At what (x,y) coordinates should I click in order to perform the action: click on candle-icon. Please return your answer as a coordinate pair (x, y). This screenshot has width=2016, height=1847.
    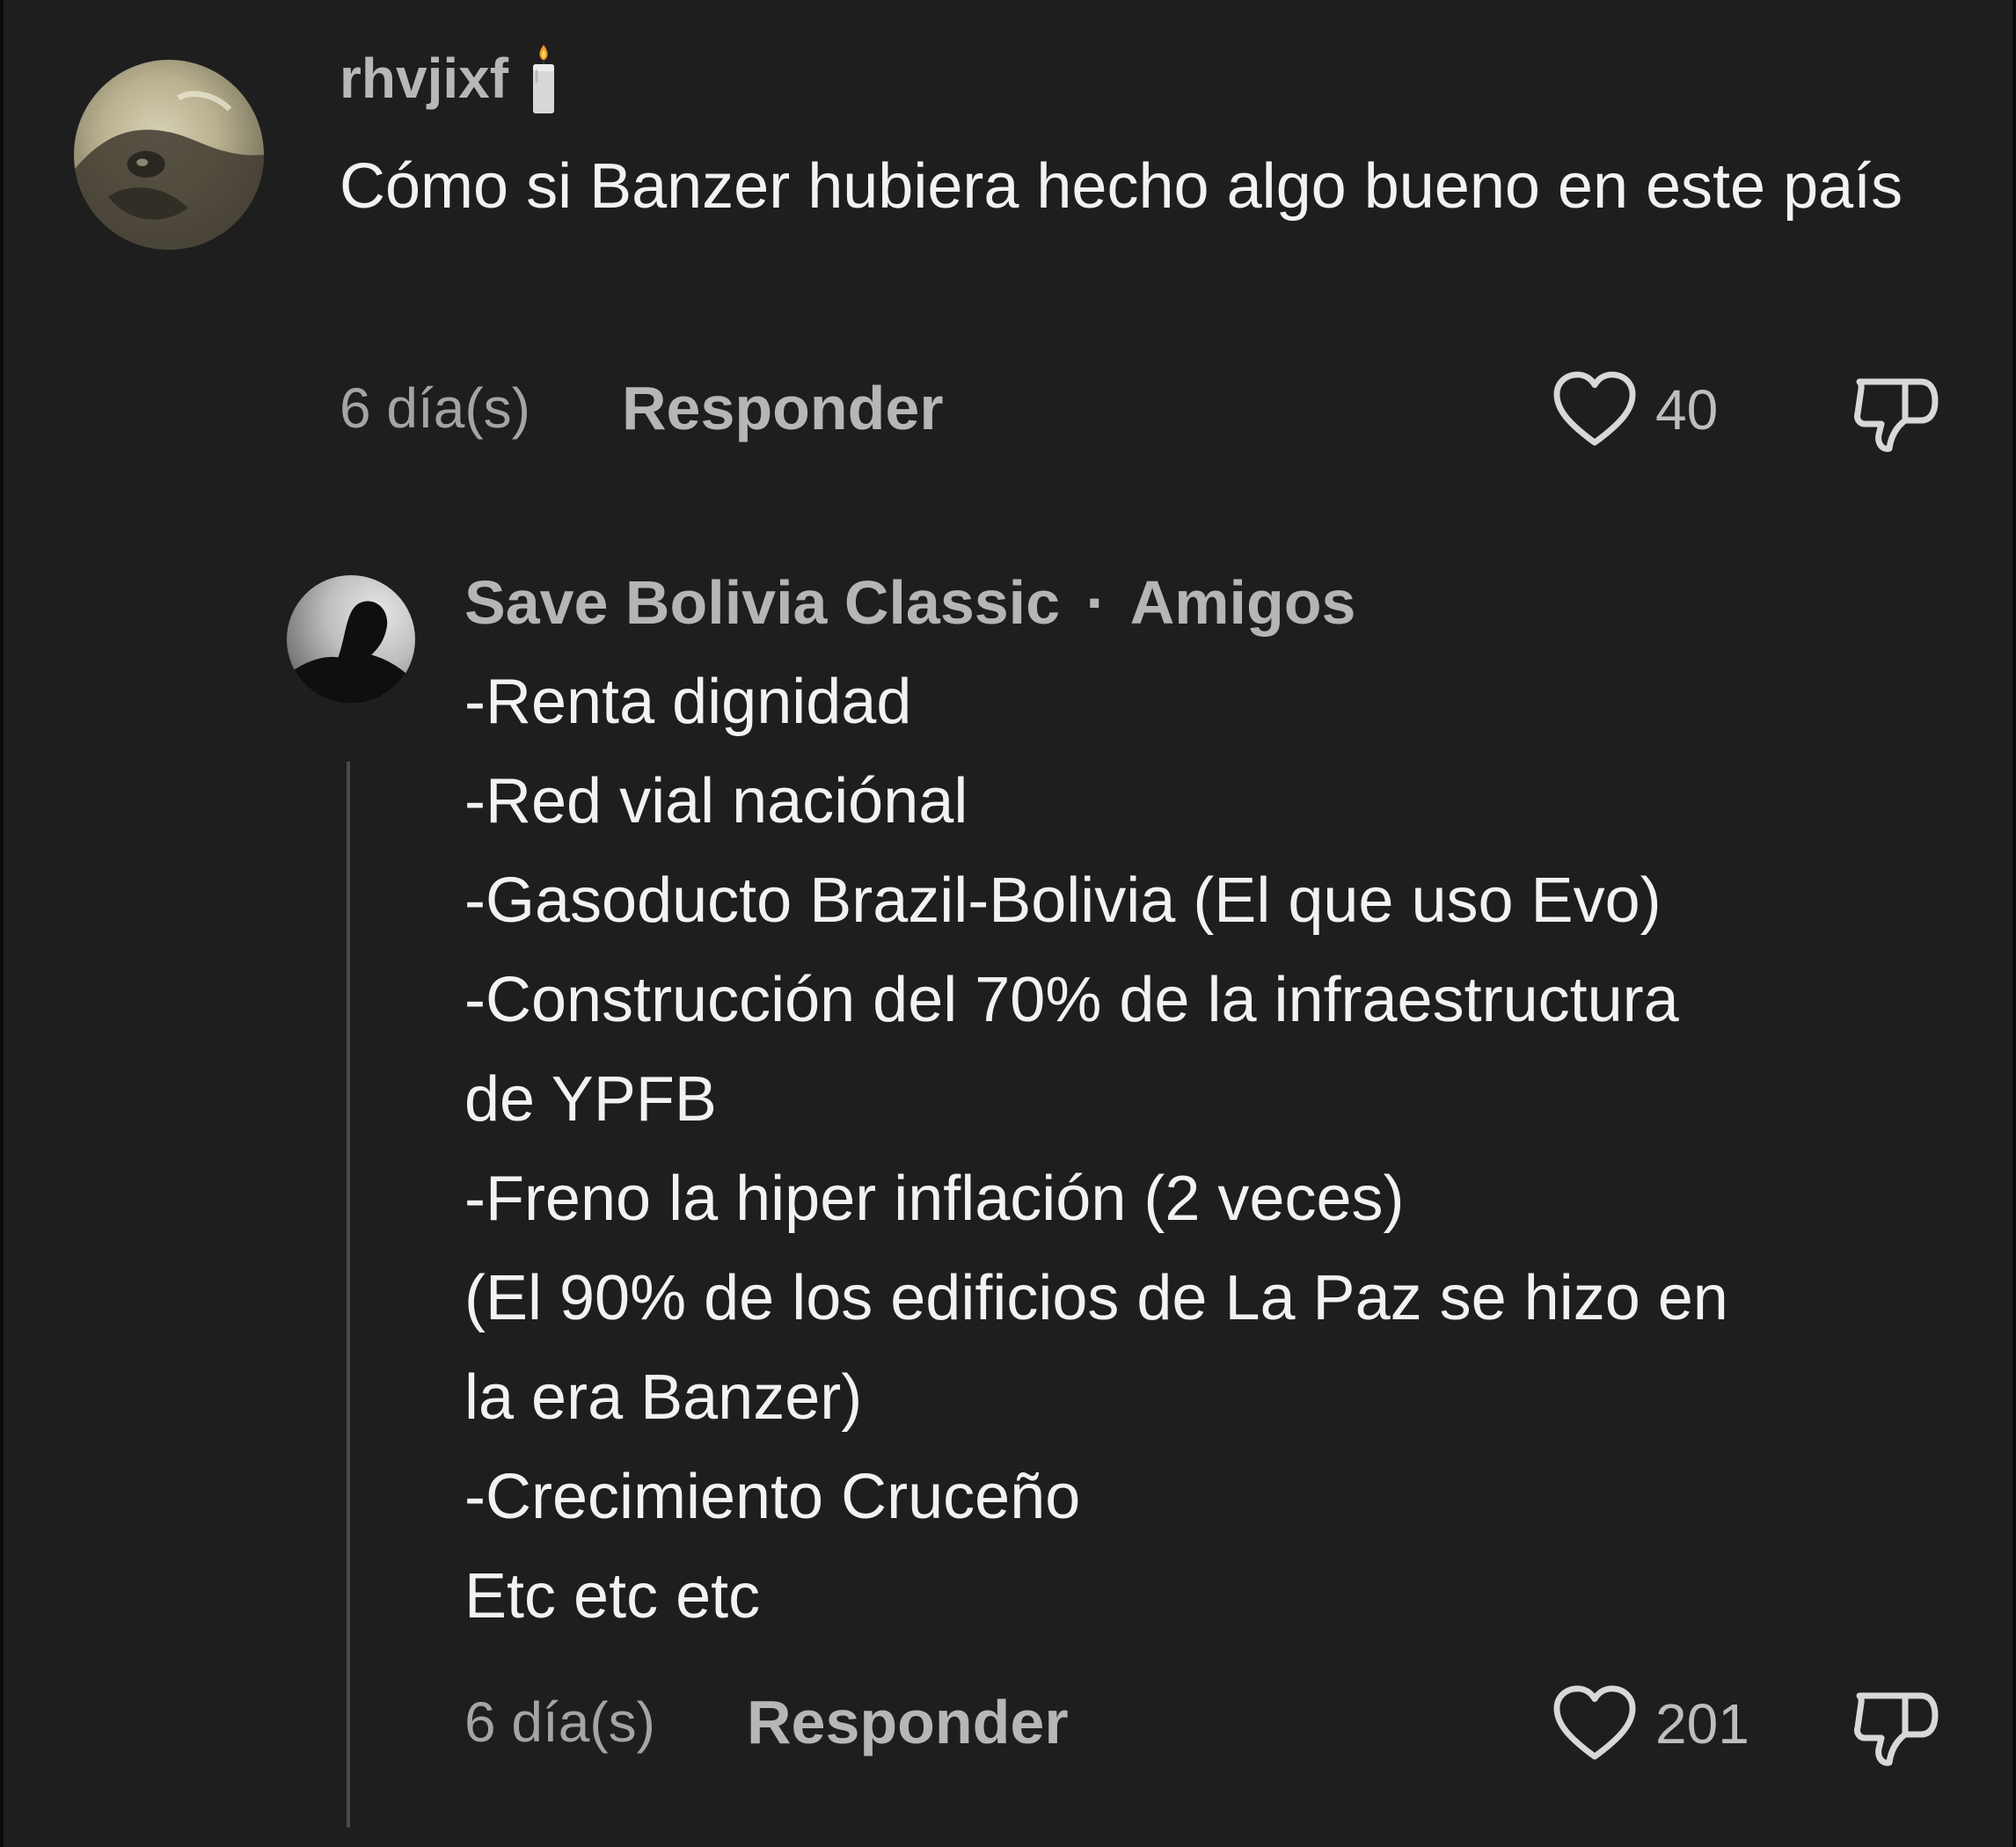
    Looking at the image, I should click on (544, 78).